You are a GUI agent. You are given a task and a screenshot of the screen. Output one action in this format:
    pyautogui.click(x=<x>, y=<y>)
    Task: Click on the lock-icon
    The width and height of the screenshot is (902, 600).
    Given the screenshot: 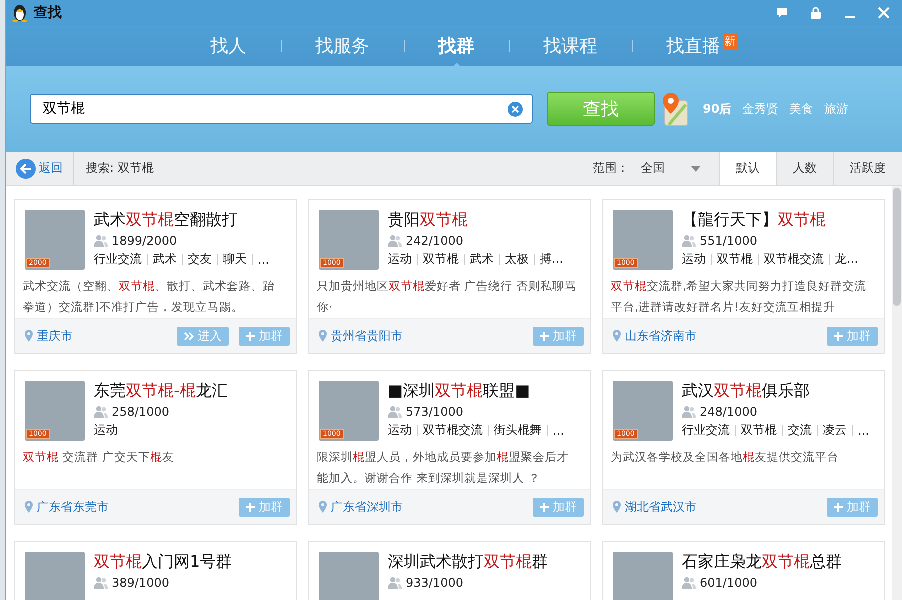 What is the action you would take?
    pyautogui.click(x=816, y=13)
    